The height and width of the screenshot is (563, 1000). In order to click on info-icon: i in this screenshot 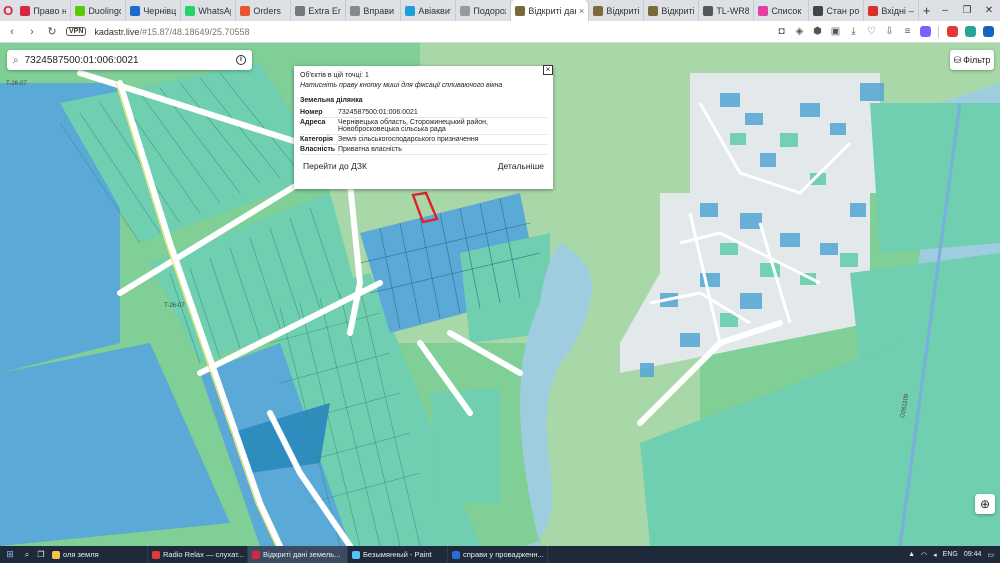, I will do `click(241, 60)`.